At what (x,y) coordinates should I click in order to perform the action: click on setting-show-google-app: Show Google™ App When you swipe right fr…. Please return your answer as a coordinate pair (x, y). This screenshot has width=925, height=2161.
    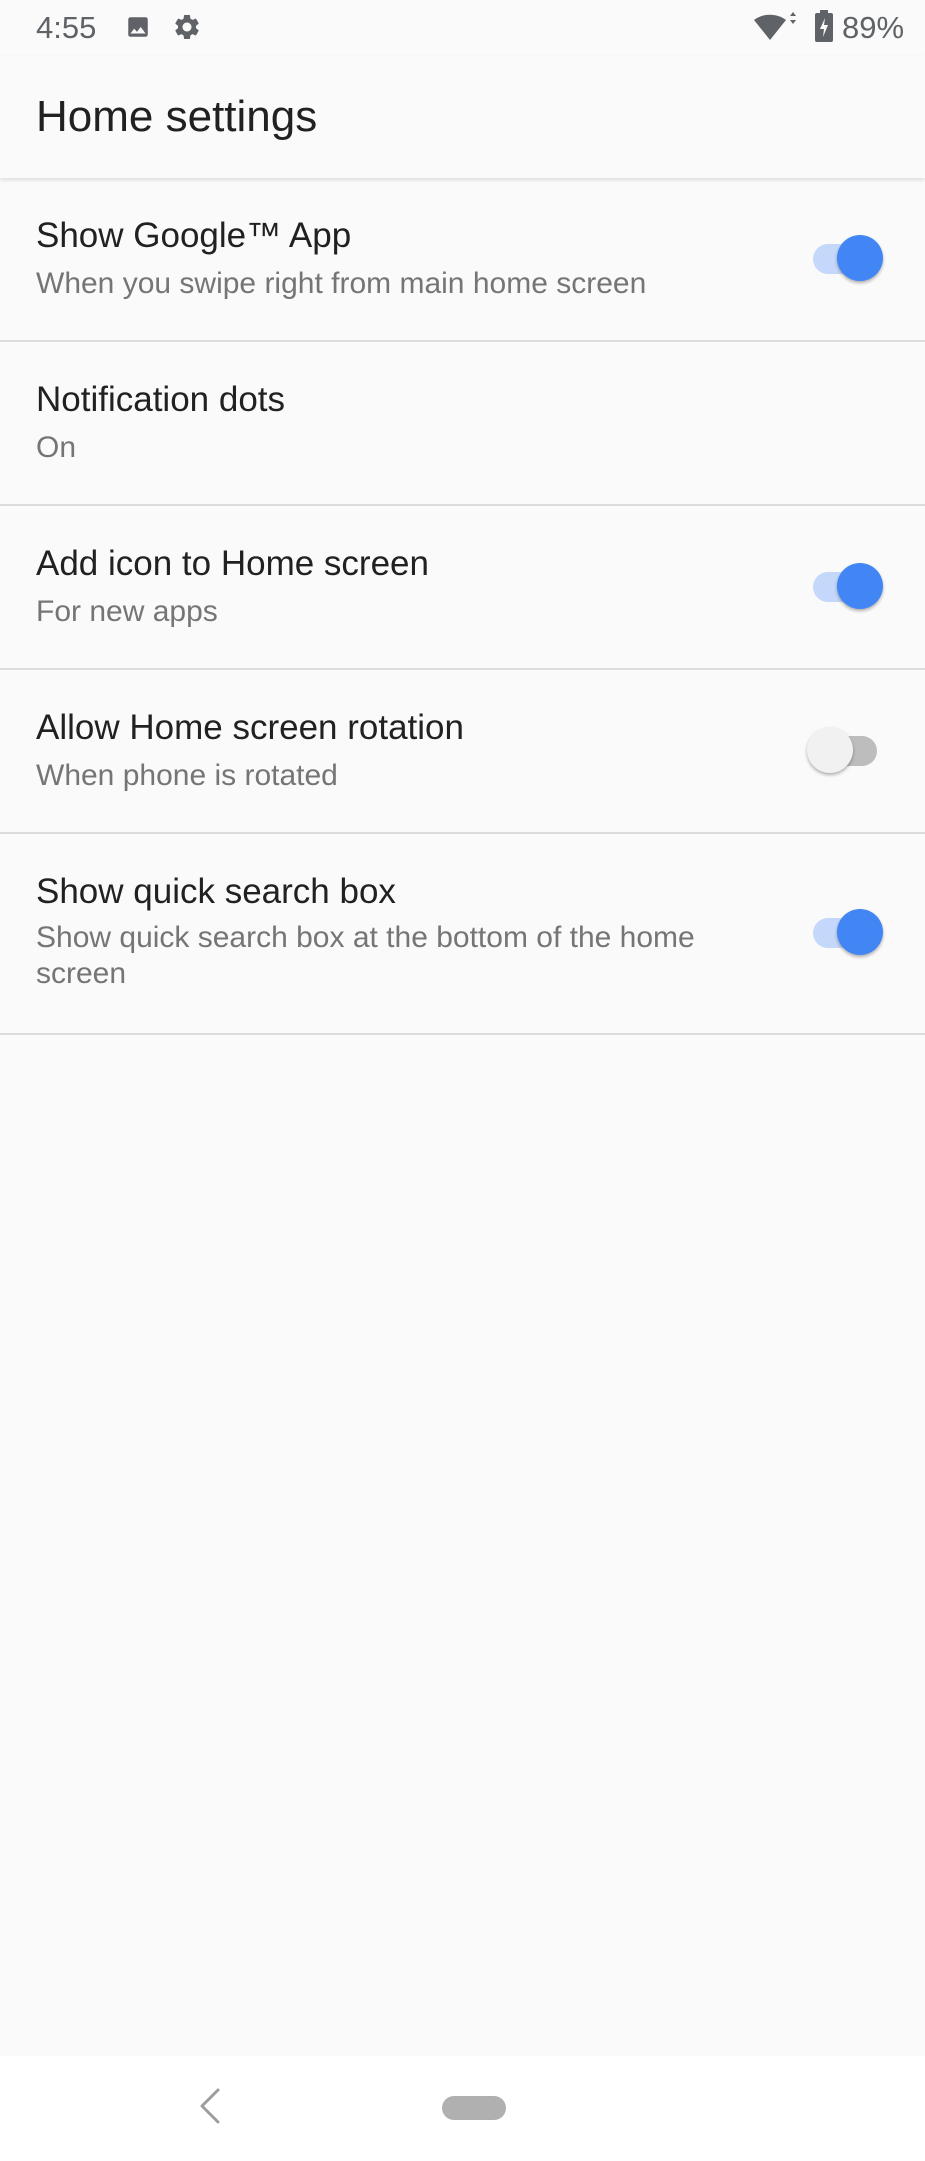
    Looking at the image, I should click on (462, 260).